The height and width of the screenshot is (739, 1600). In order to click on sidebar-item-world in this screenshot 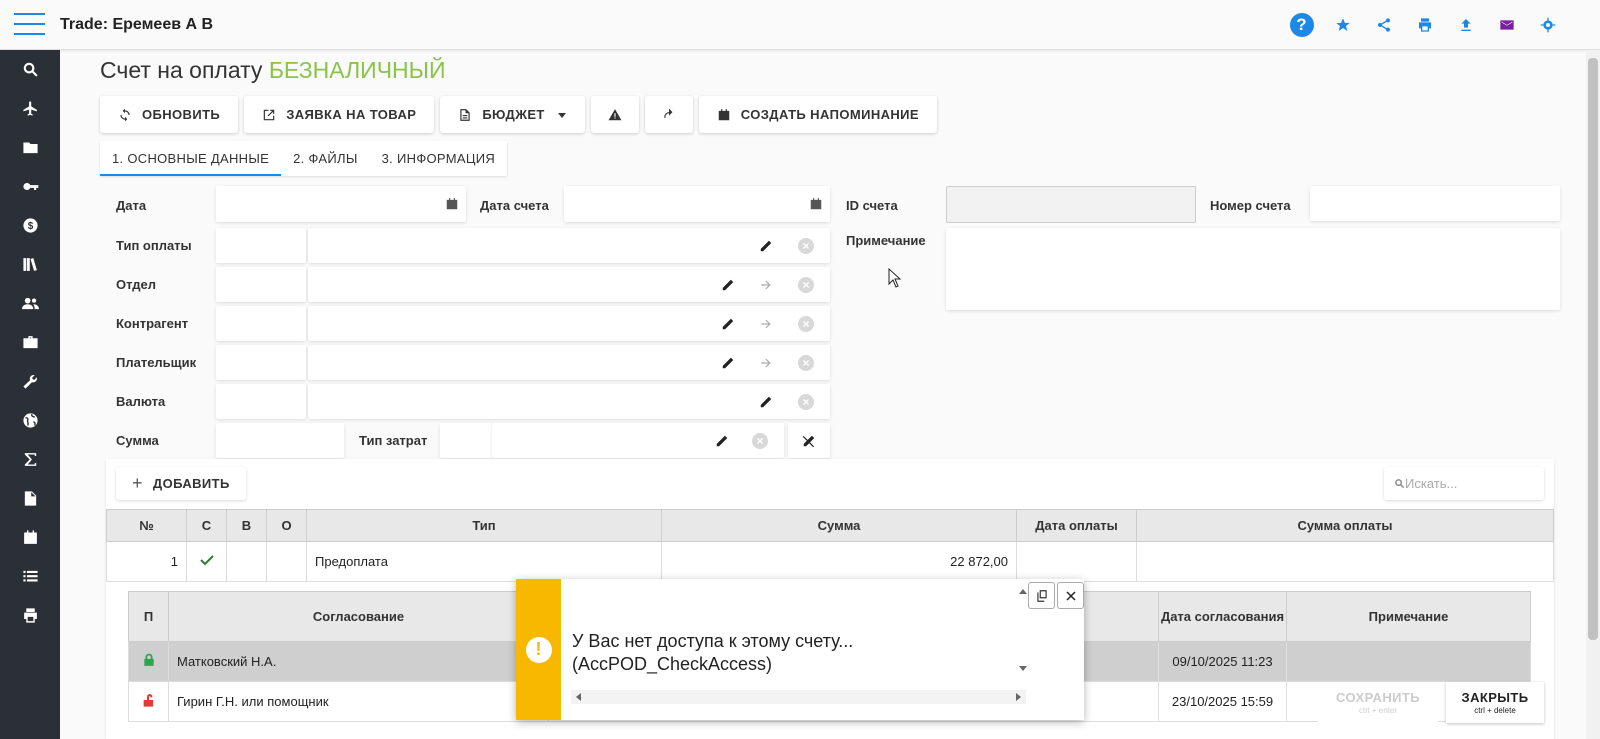, I will do `click(30, 420)`.